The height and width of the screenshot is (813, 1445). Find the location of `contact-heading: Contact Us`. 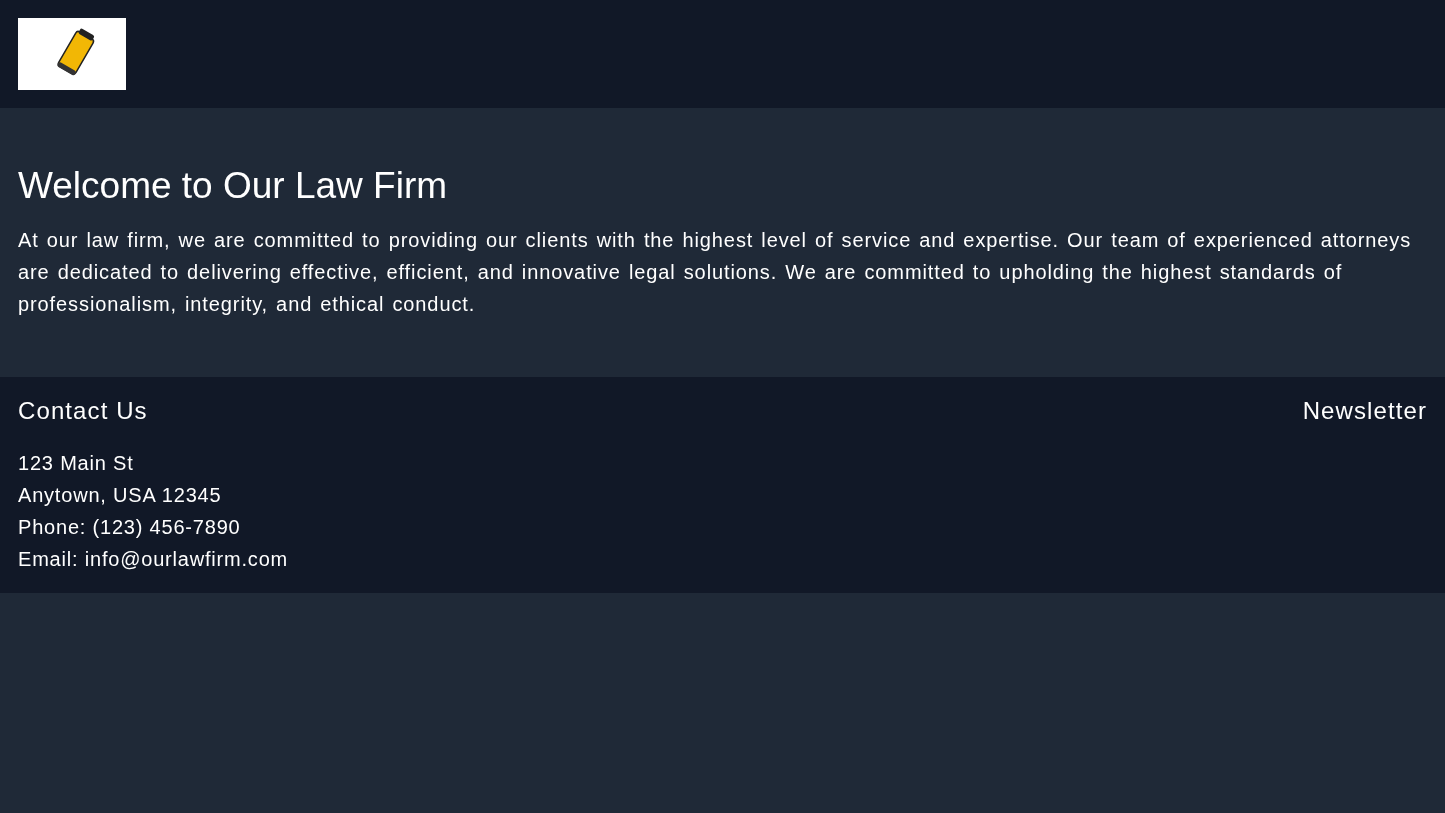

contact-heading: Contact Us is located at coordinates (83, 411).